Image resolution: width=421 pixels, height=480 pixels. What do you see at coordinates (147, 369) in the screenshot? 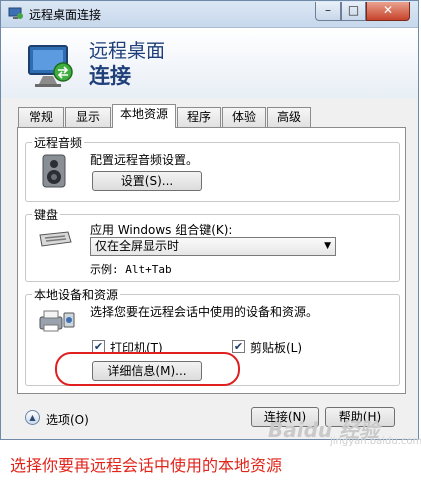
I see `annotation-highlight-circle` at bounding box center [147, 369].